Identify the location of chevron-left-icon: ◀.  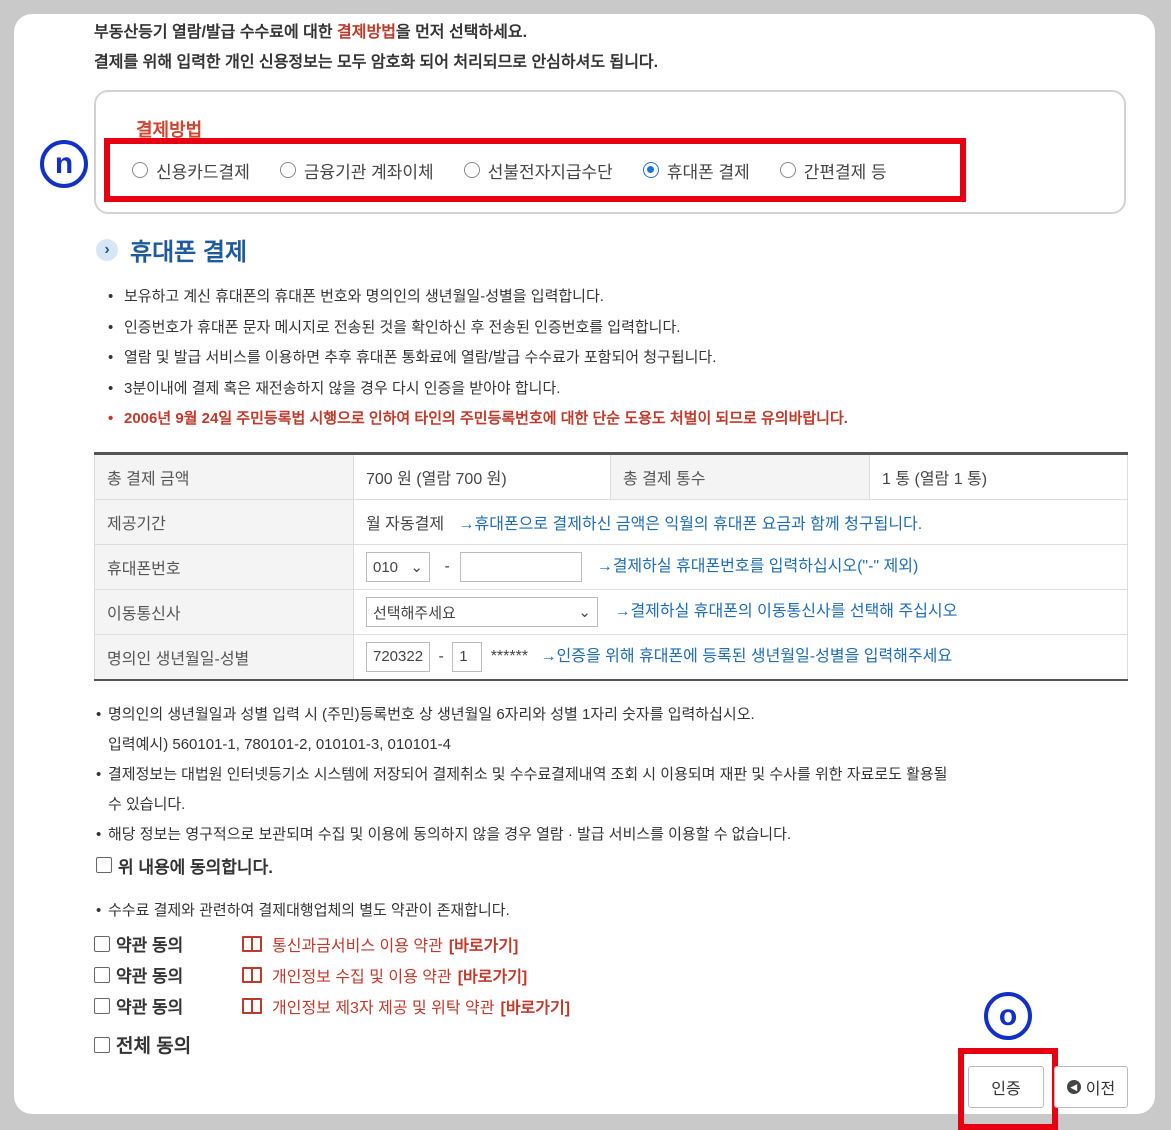
(1073, 1087).